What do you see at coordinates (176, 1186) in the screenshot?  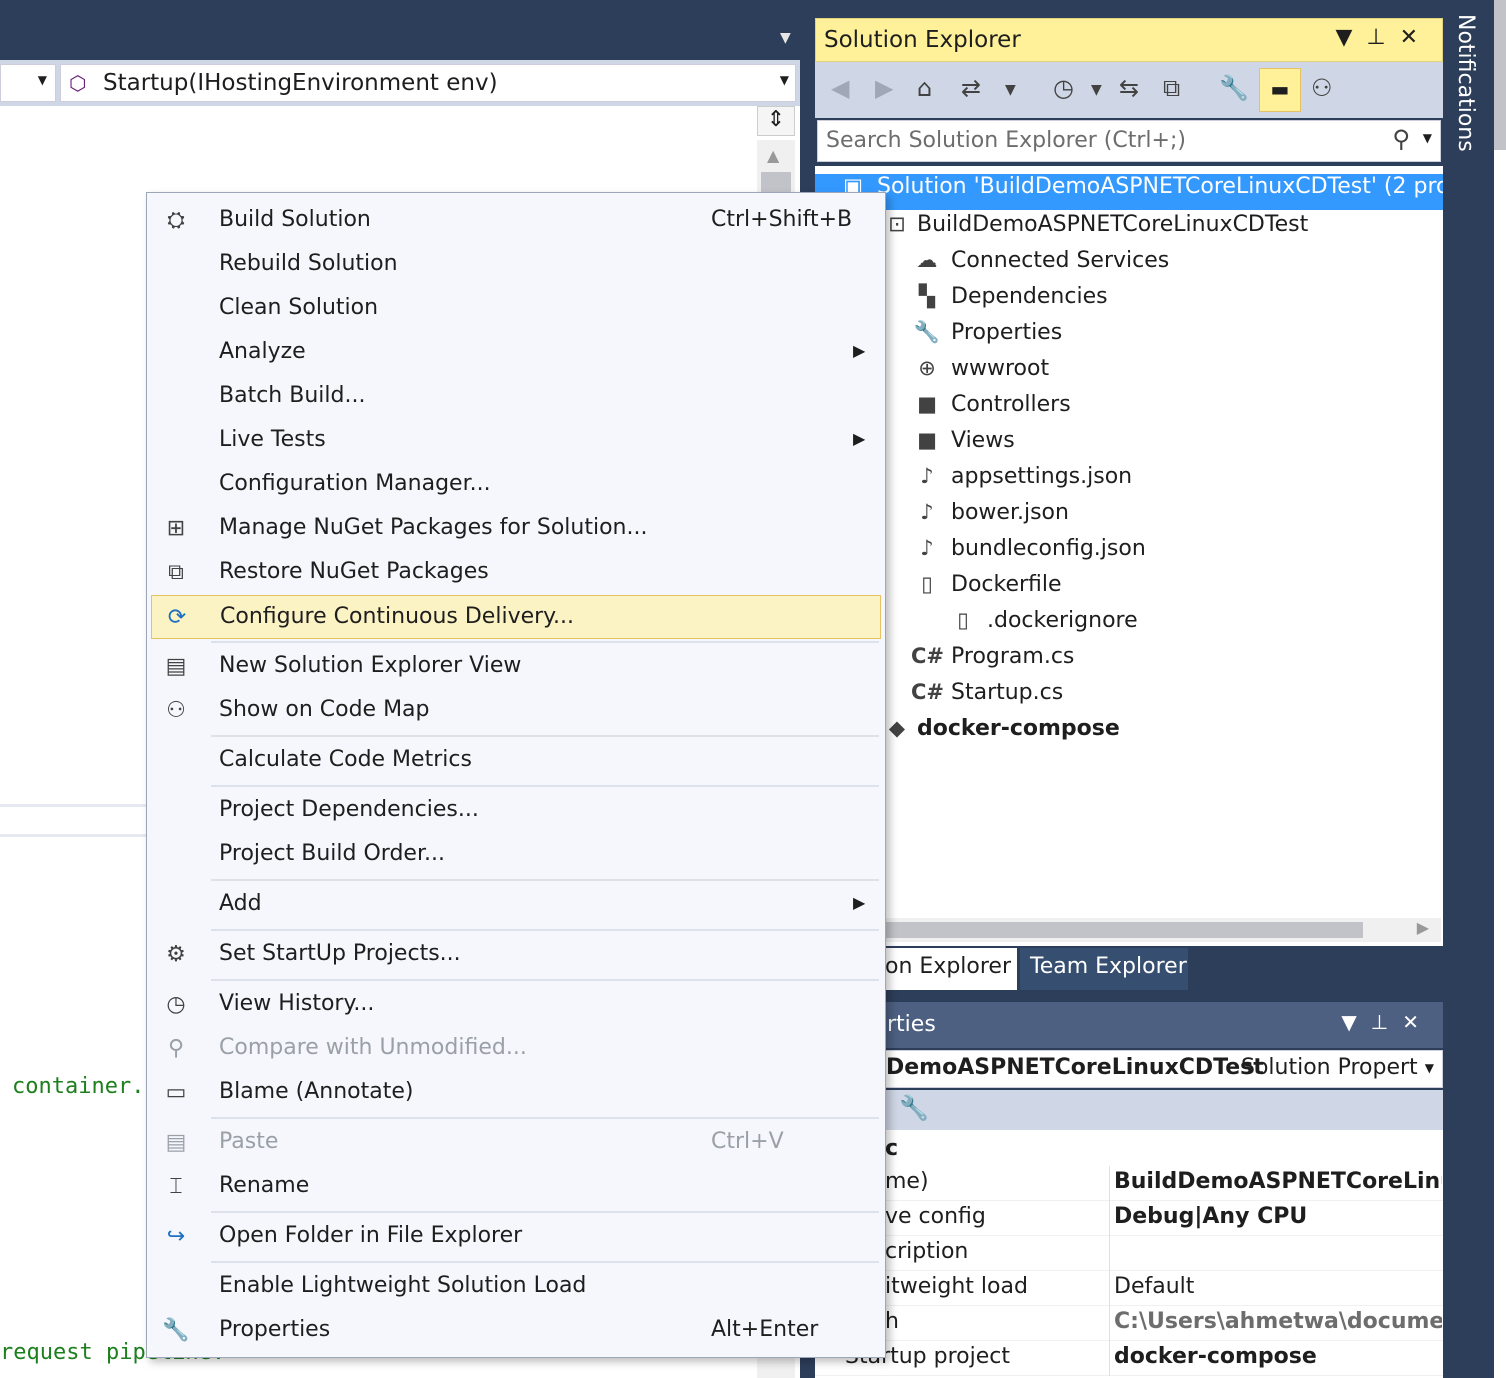 I see `rename-icon: ⌶` at bounding box center [176, 1186].